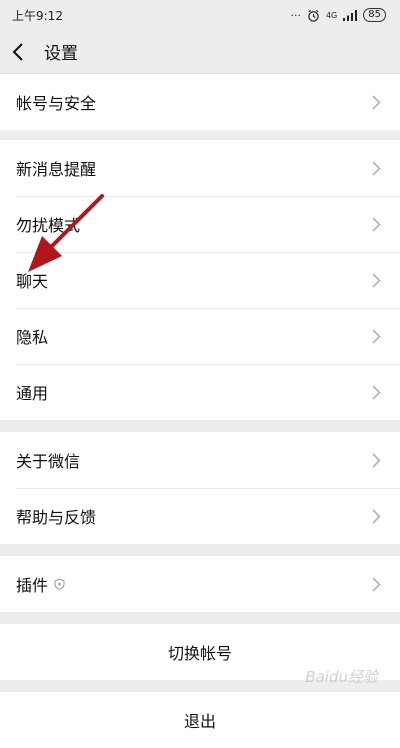 This screenshot has width=400, height=748. What do you see at coordinates (350, 15) in the screenshot?
I see `signal-icon` at bounding box center [350, 15].